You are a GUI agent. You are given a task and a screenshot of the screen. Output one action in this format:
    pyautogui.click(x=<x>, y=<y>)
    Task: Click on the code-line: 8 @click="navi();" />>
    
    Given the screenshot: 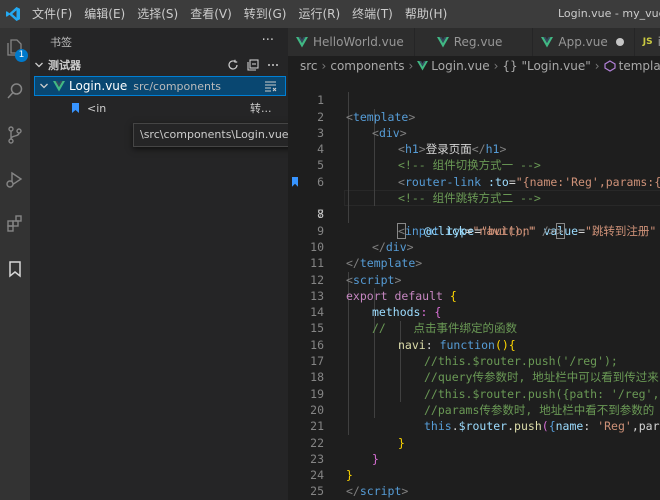 What is the action you would take?
    pyautogui.click(x=474, y=214)
    